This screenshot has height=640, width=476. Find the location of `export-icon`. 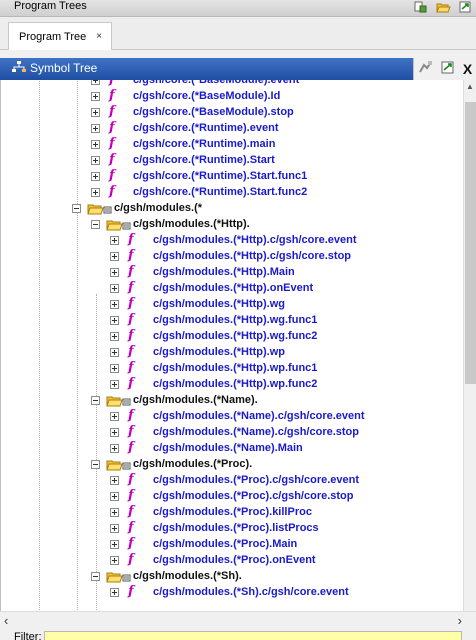

export-icon is located at coordinates (465, 7).